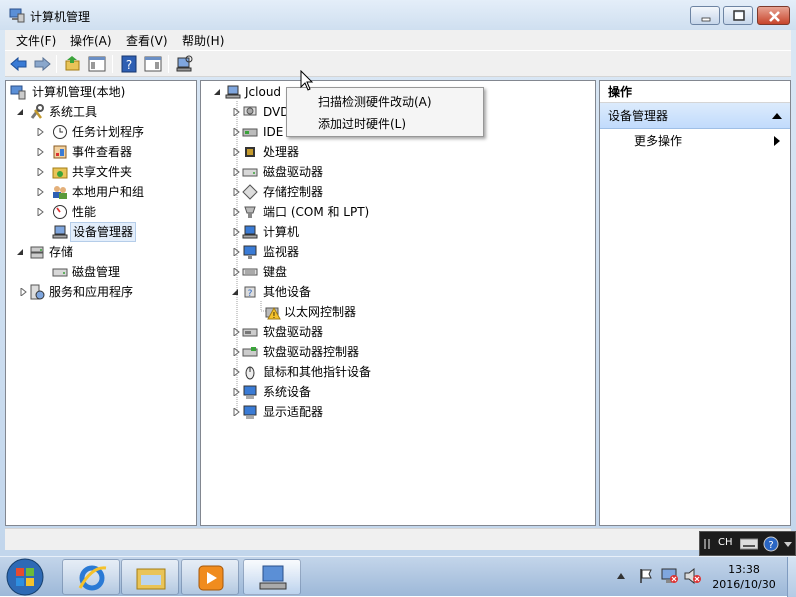  What do you see at coordinates (744, 577) in the screenshot?
I see `system-clock: 13:38 2016/10/30` at bounding box center [744, 577].